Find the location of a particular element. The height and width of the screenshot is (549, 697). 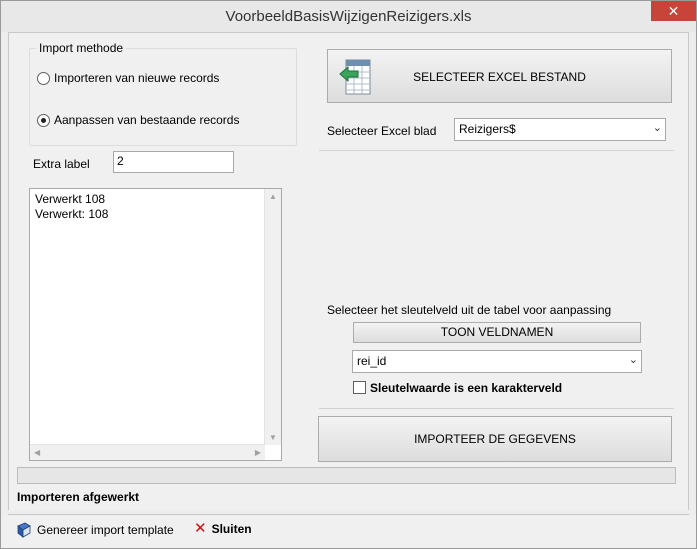

close-button-label: Sluiten is located at coordinates (231, 529).